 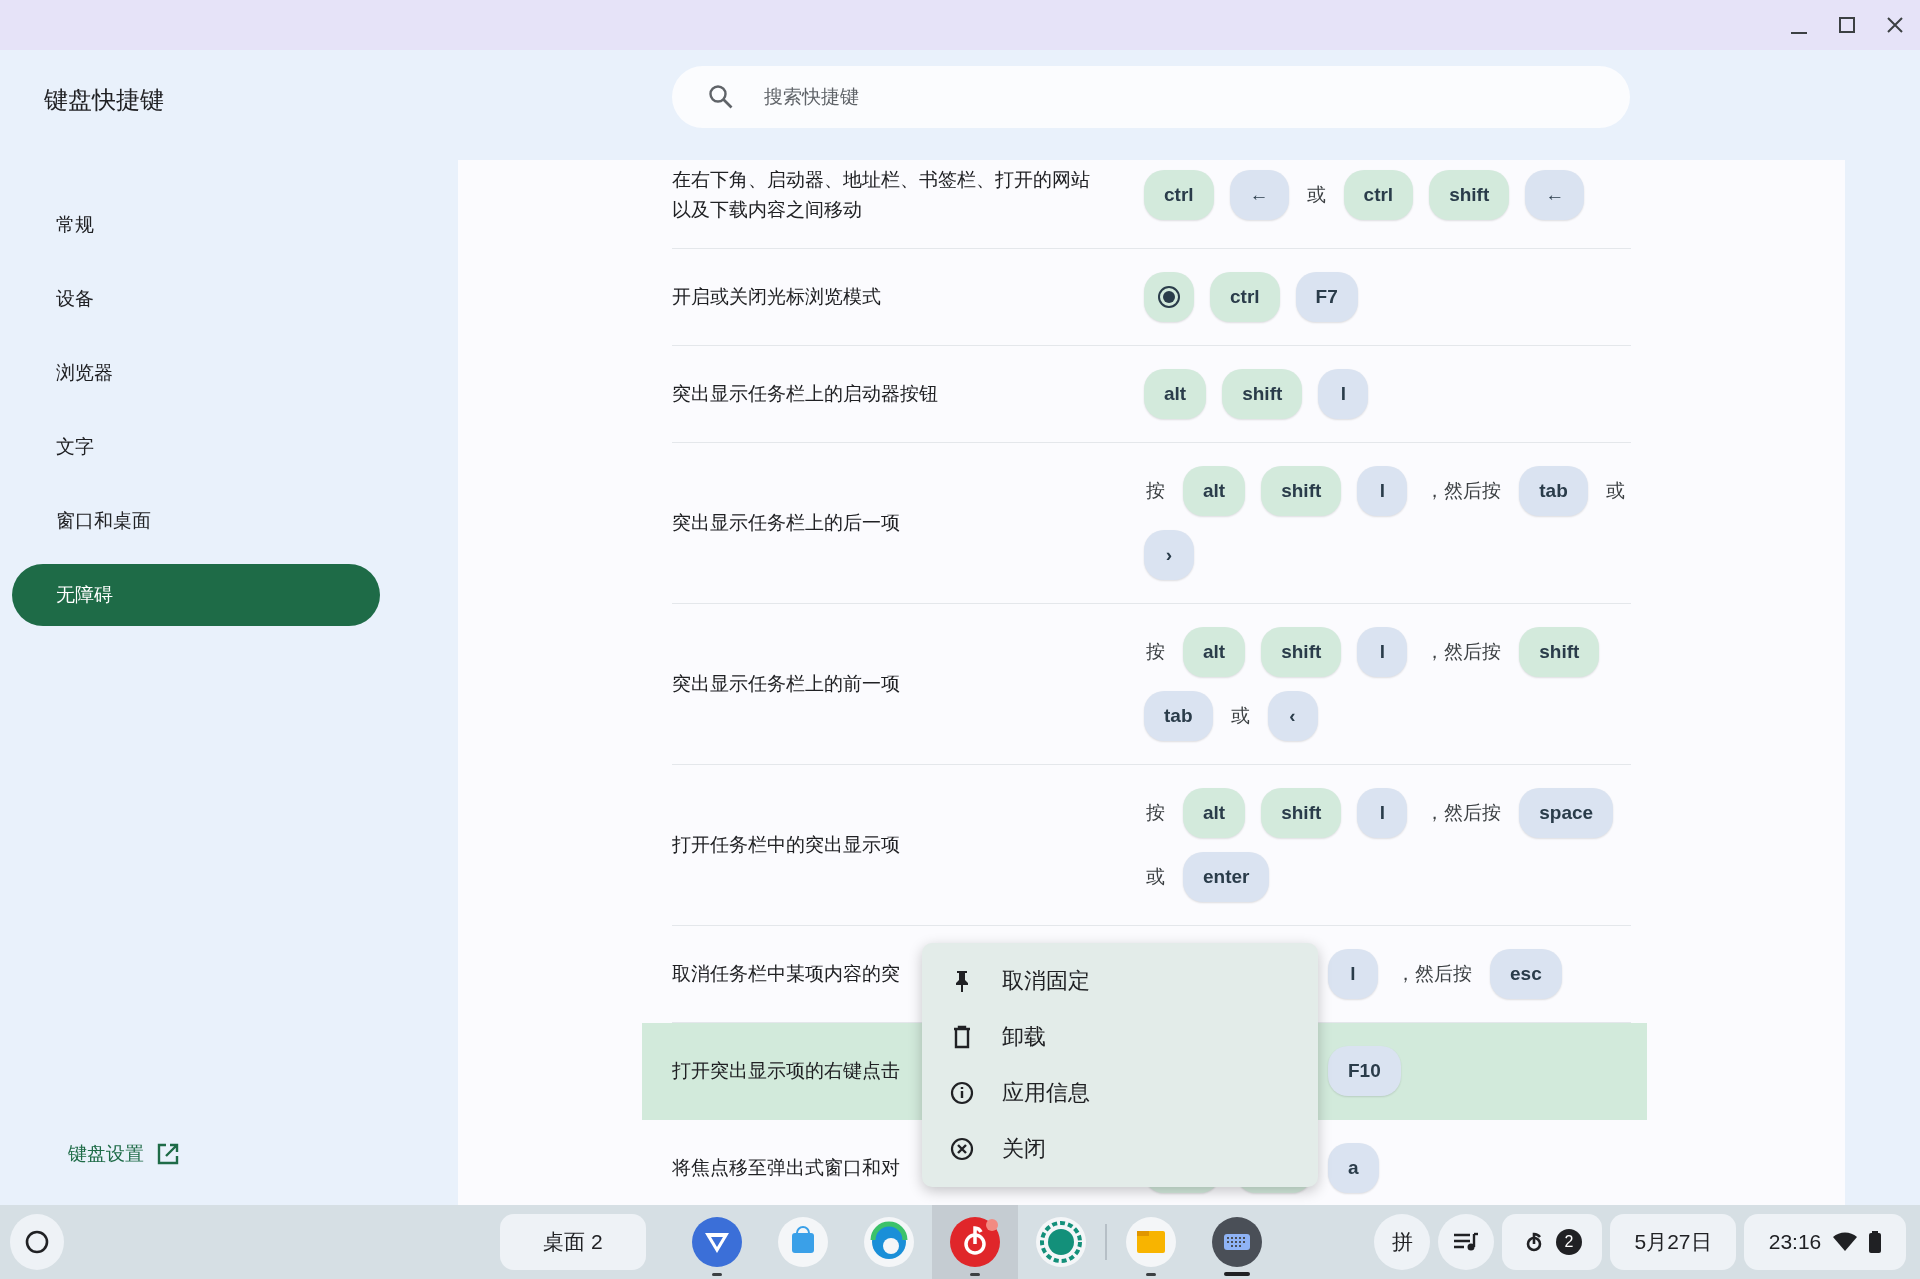 What do you see at coordinates (104, 100) in the screenshot?
I see `app-title: 键盘快捷键` at bounding box center [104, 100].